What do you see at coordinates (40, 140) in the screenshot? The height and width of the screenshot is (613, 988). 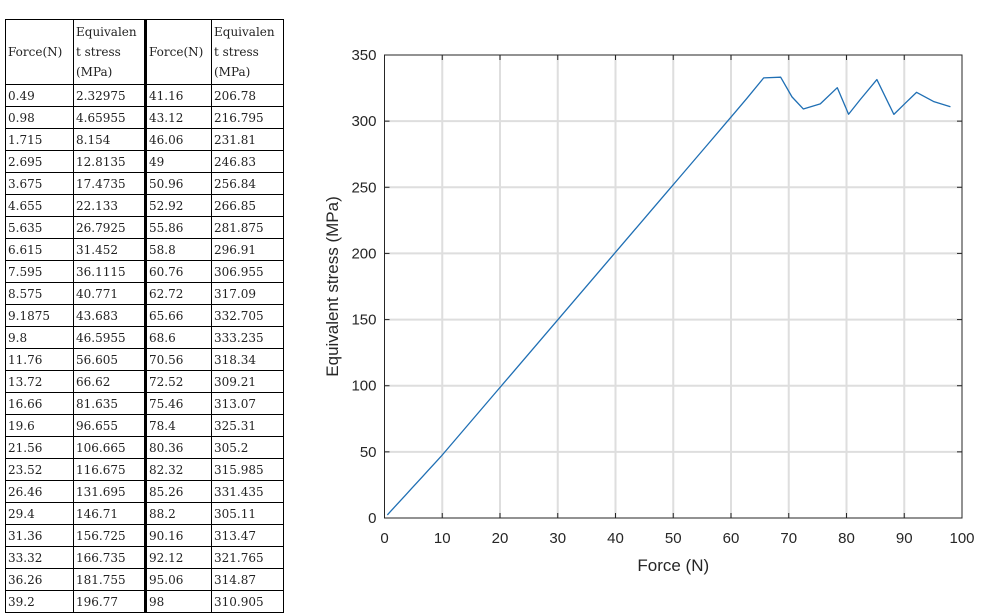 I see `force-cell: 1.715` at bounding box center [40, 140].